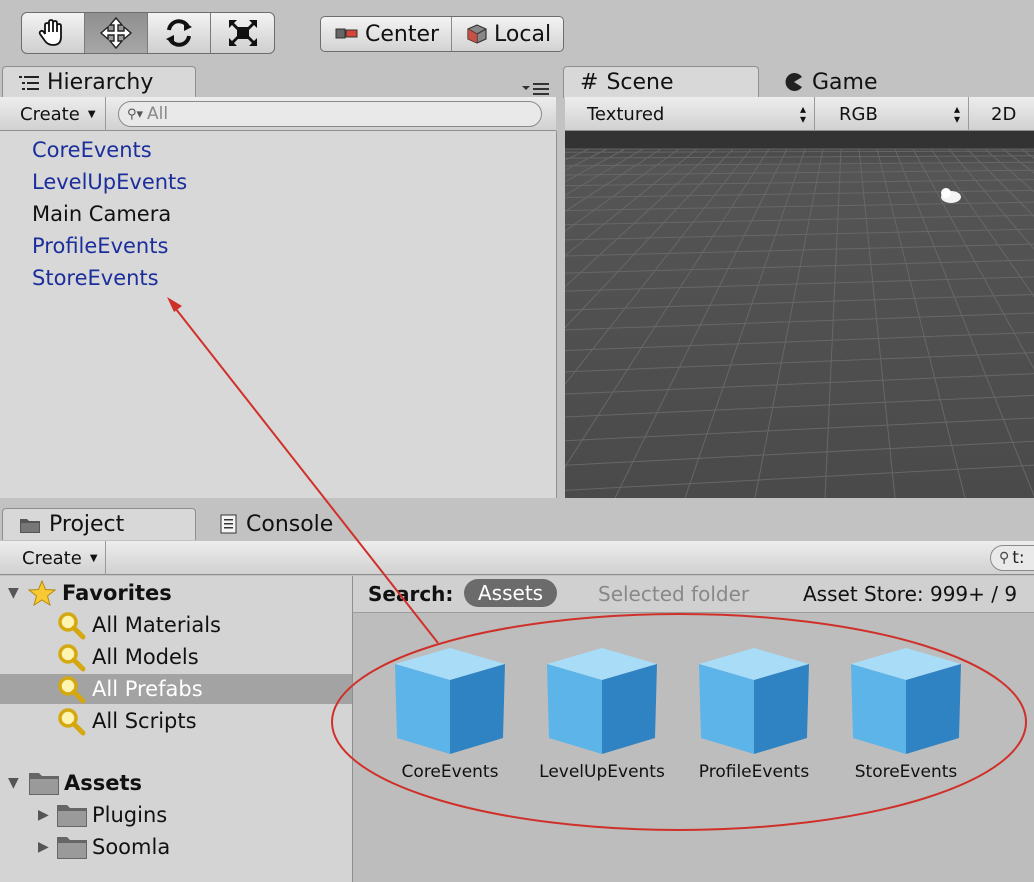  I want to click on pacman-icon, so click(793, 82).